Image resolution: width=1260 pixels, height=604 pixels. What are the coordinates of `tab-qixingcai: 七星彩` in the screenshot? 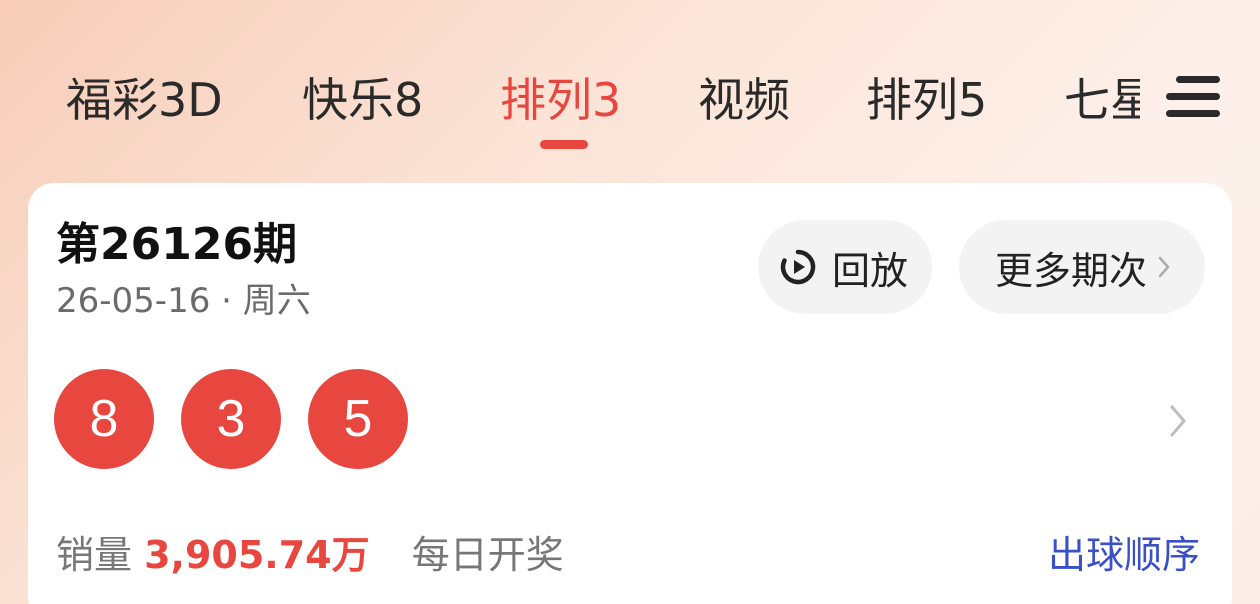 It's located at (1102, 100).